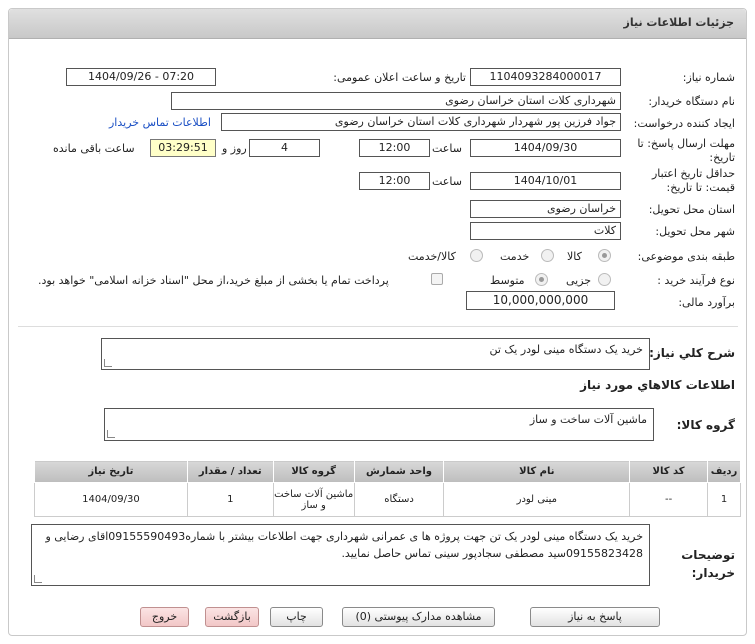 This screenshot has height=644, width=755. Describe the element at coordinates (669, 499) in the screenshot. I see `cell-code: --` at that location.